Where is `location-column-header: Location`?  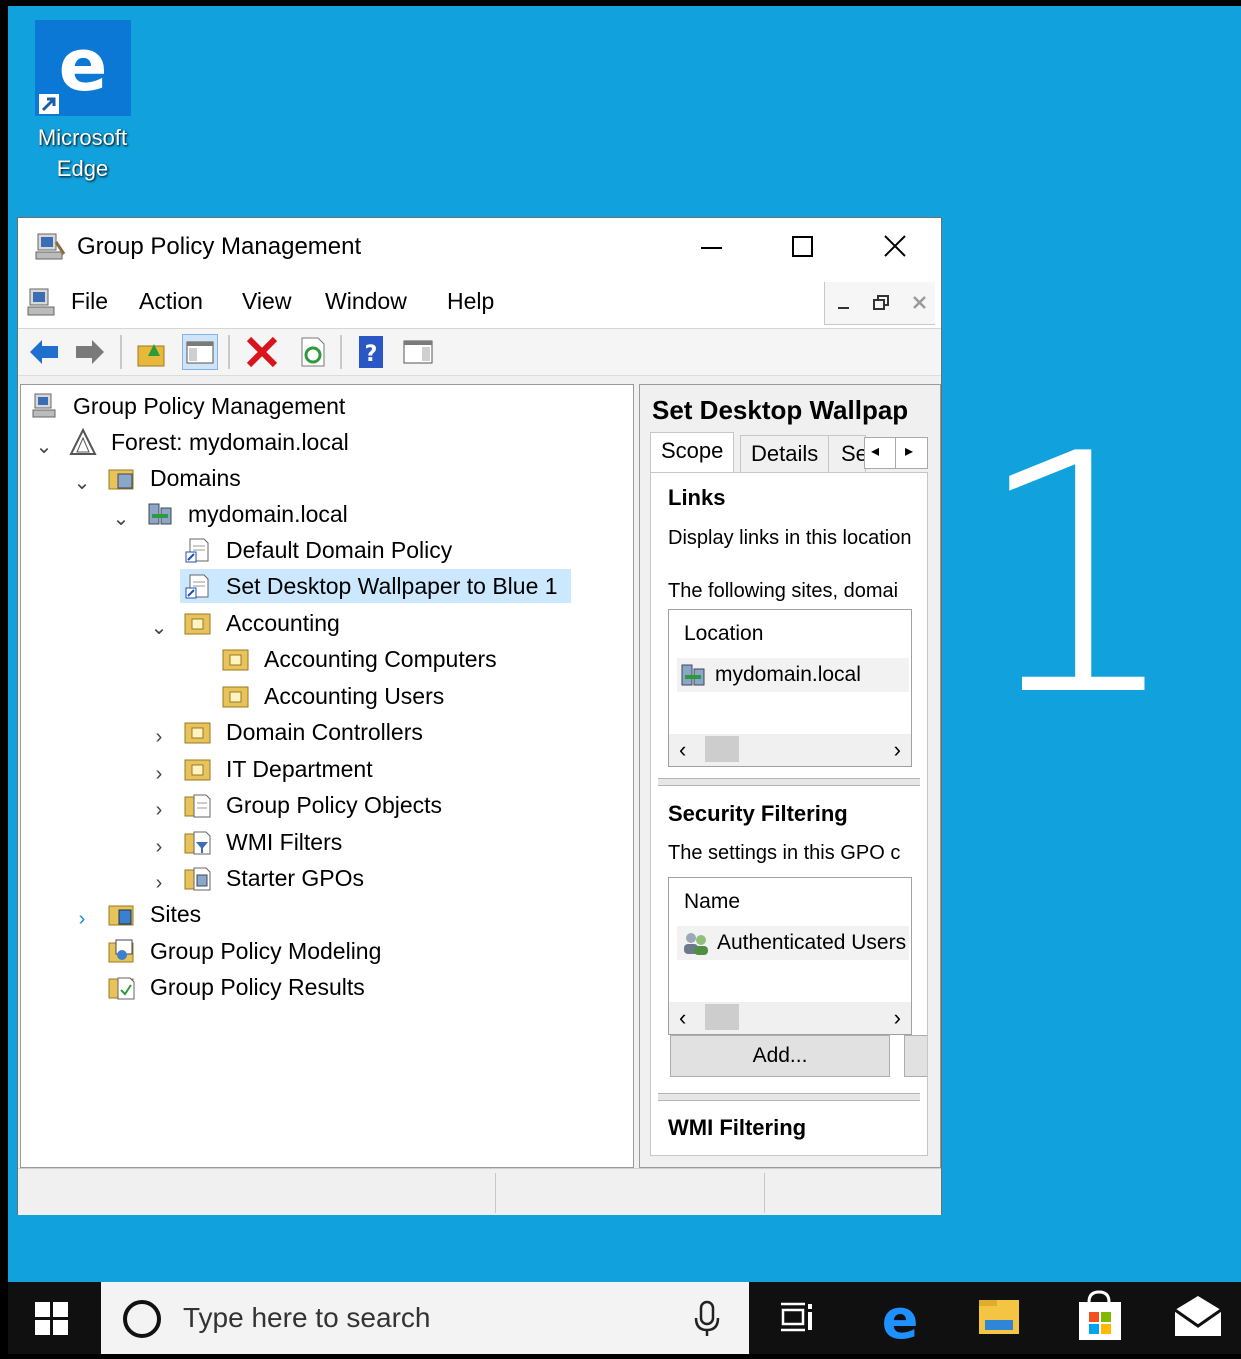
location-column-header: Location is located at coordinates (723, 634).